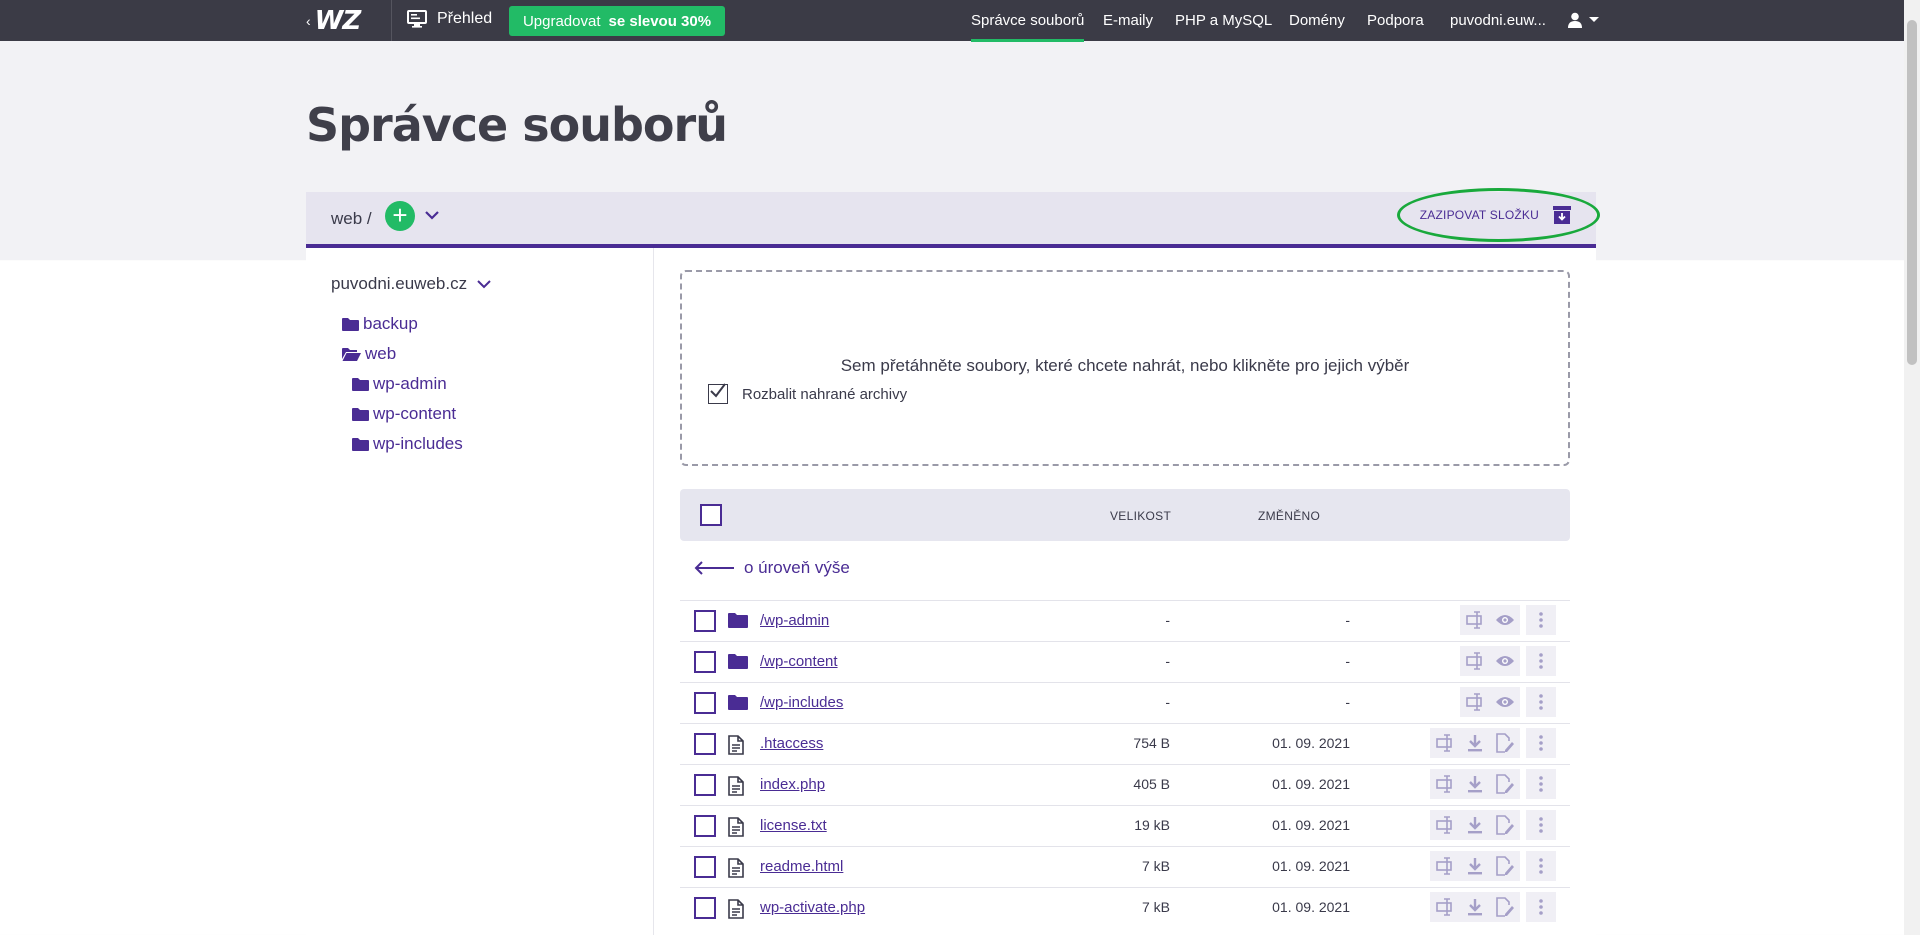  I want to click on upgrade-button: Upgradovat se slevou 30%, so click(617, 21).